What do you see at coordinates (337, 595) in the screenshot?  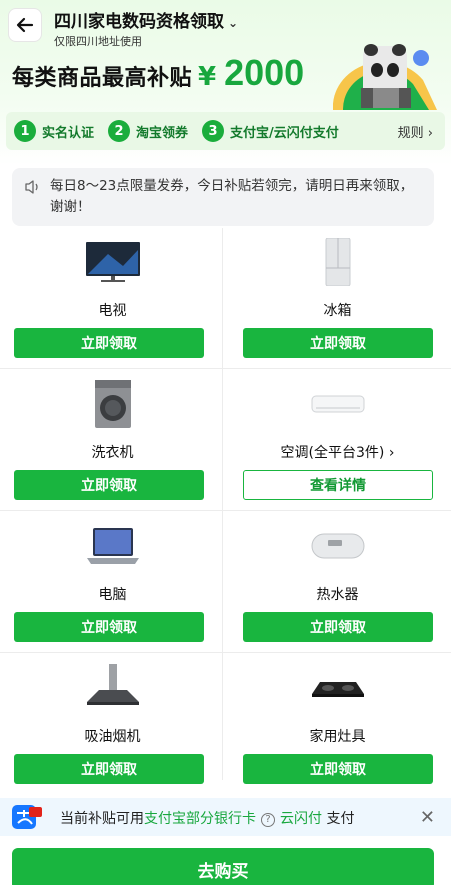 I see `product-name: 热水器` at bounding box center [337, 595].